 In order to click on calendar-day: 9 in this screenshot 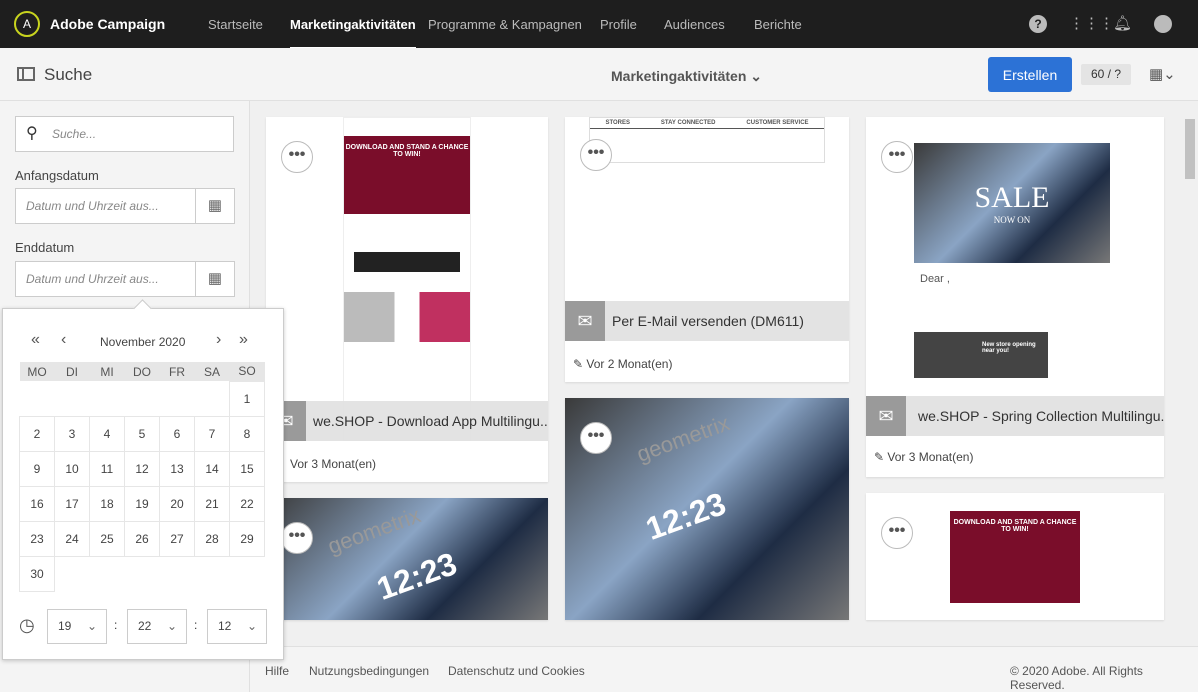, I will do `click(37, 468)`.